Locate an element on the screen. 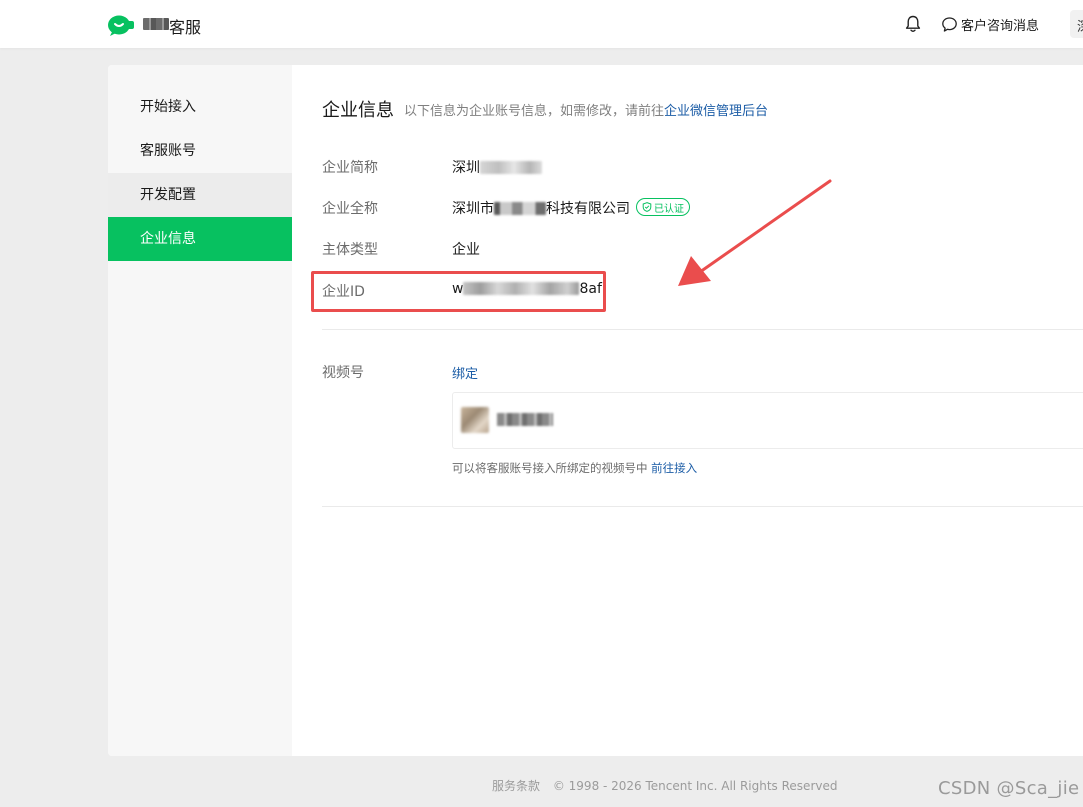 The image size is (1083, 807). short-name-value: 深圳 is located at coordinates (497, 167).